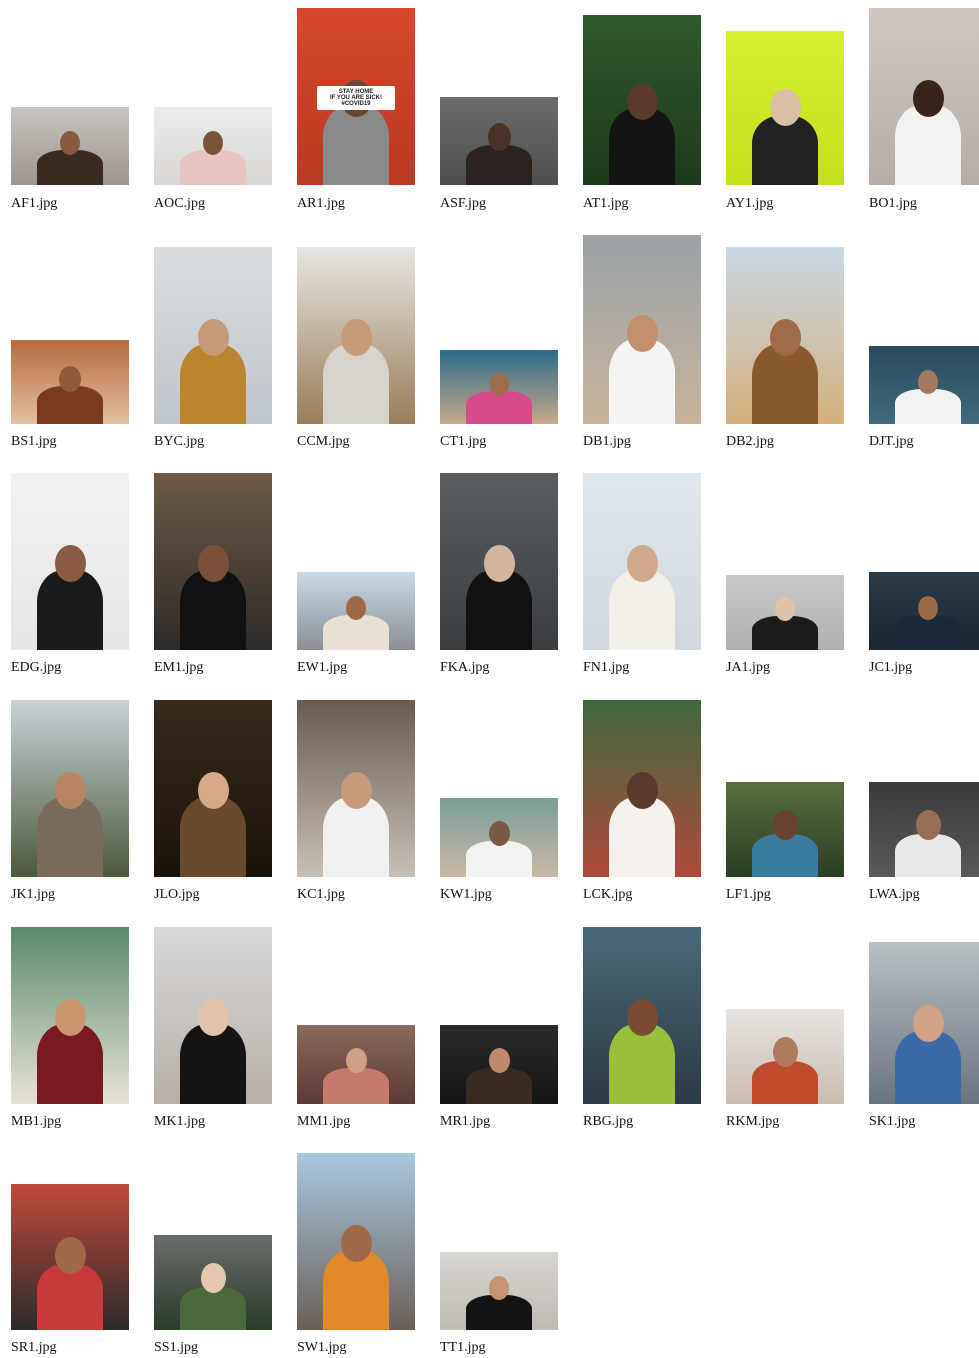 This screenshot has height=1358, width=979. What do you see at coordinates (179, 203) in the screenshot?
I see `file-name-label: AOC.jpg` at bounding box center [179, 203].